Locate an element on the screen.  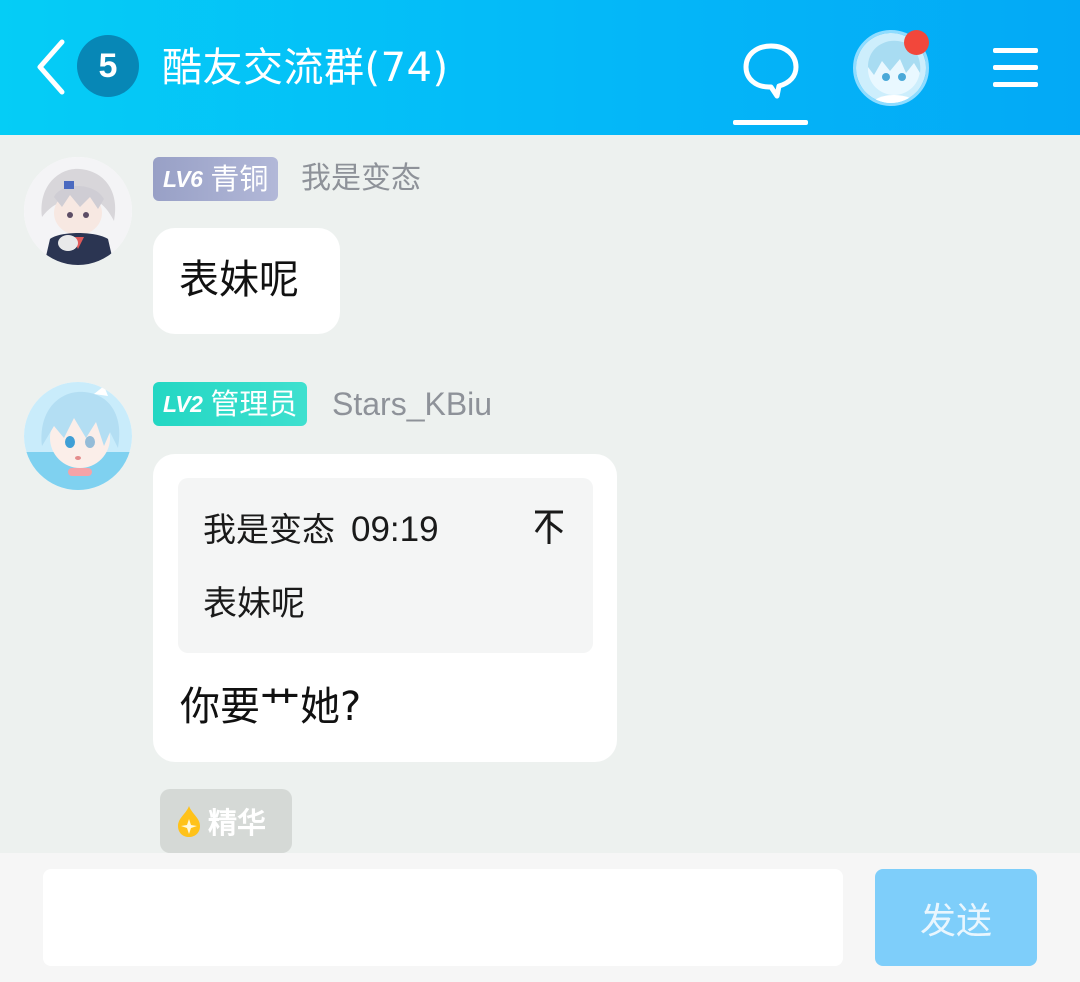
input-bar: 发送 is located at coordinates (540, 917).